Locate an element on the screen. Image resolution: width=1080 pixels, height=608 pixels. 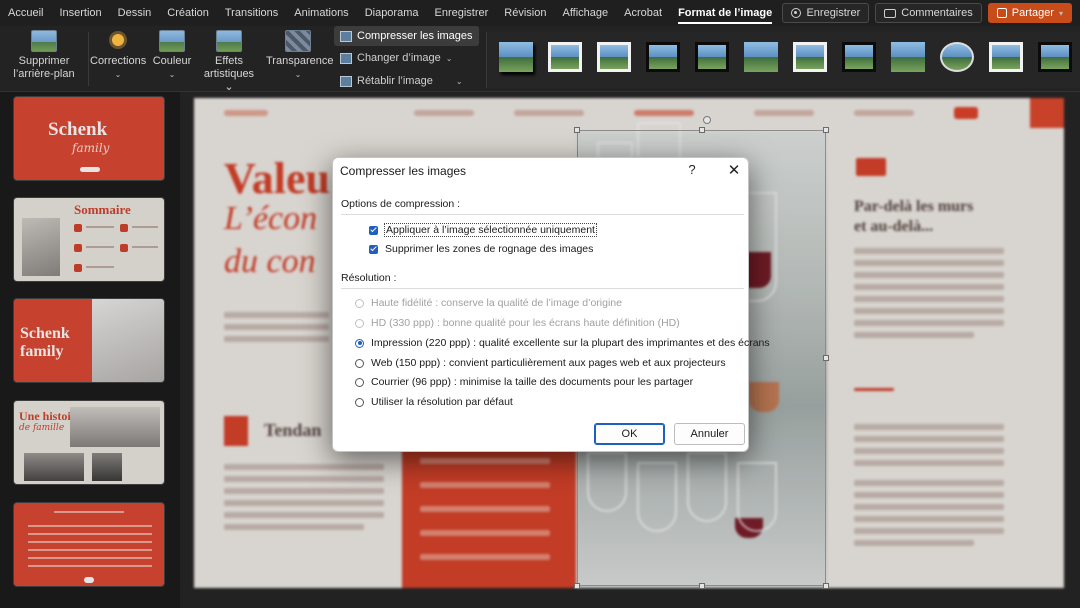
remove-background-label-2: l’arrière-plan is located at coordinates (44, 74).